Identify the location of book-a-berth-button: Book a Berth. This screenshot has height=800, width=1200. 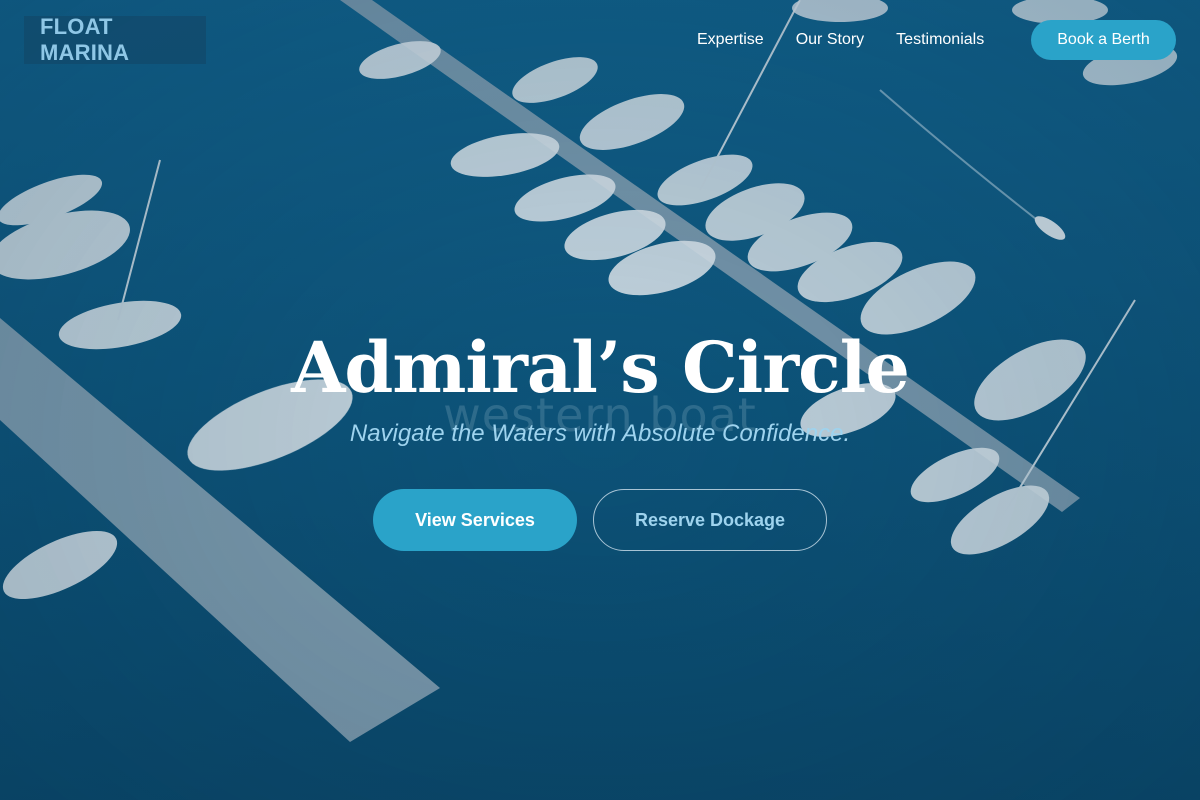
(1103, 40).